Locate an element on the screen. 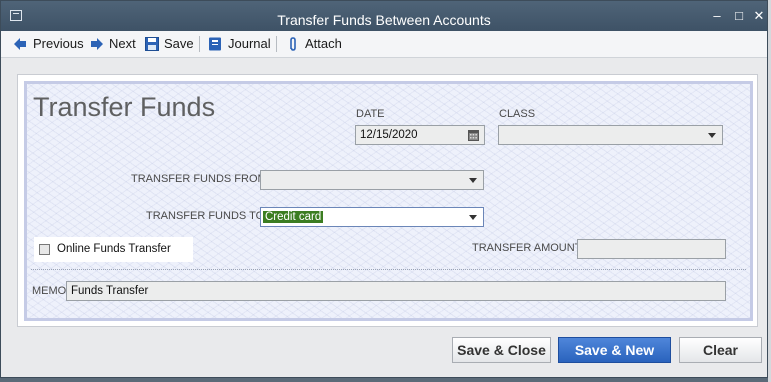 This screenshot has width=771, height=382. journal-label: Journal is located at coordinates (249, 43).